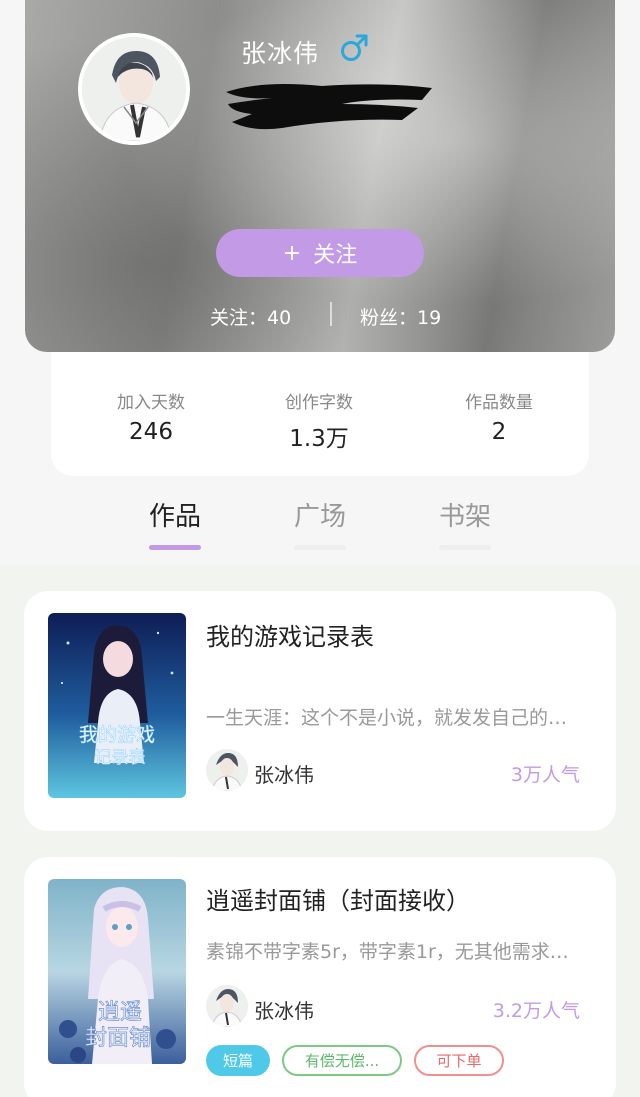 The height and width of the screenshot is (1097, 640). I want to click on redacted-bio, so click(329, 107).